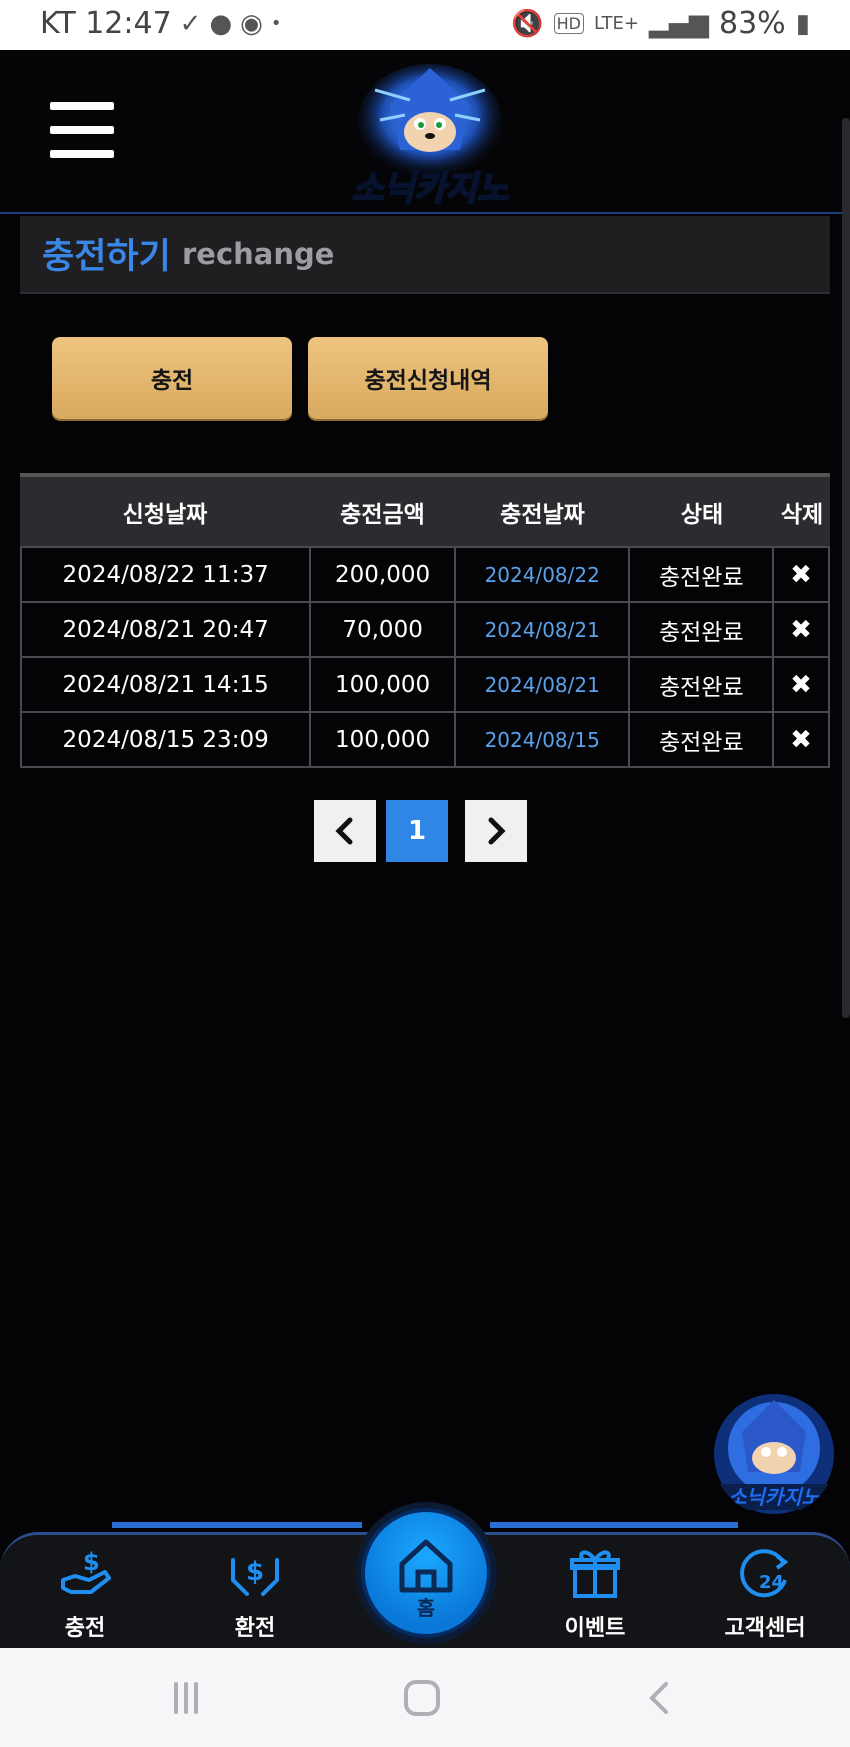 This screenshot has height=1747, width=850. I want to click on nav-support: 24 고객센터, so click(765, 1596).